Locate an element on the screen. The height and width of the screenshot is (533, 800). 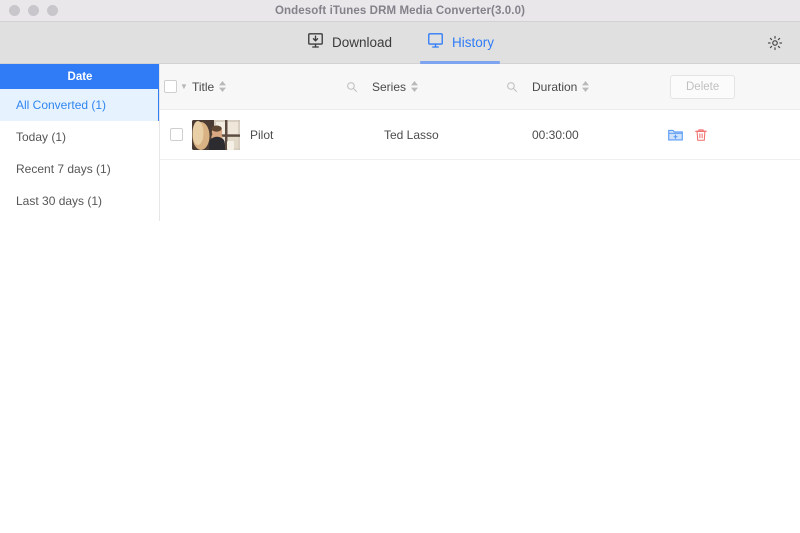
sidebar-item-label: Last 30 days (1) is located at coordinates (59, 201).